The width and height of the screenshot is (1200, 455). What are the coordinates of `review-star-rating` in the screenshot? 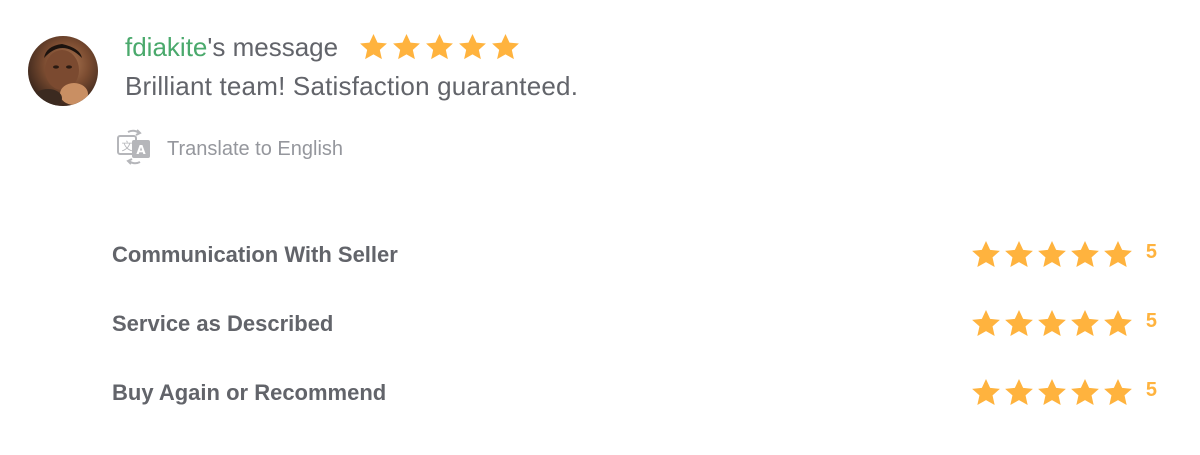 It's located at (439, 47).